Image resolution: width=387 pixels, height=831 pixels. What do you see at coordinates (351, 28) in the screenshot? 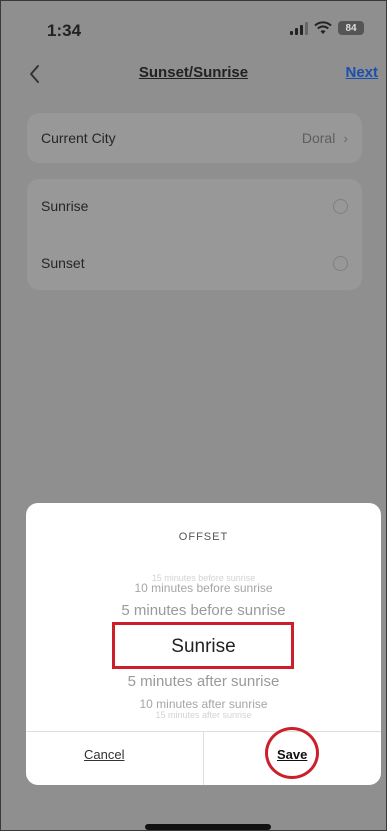
I see `battery-icon: 84` at bounding box center [351, 28].